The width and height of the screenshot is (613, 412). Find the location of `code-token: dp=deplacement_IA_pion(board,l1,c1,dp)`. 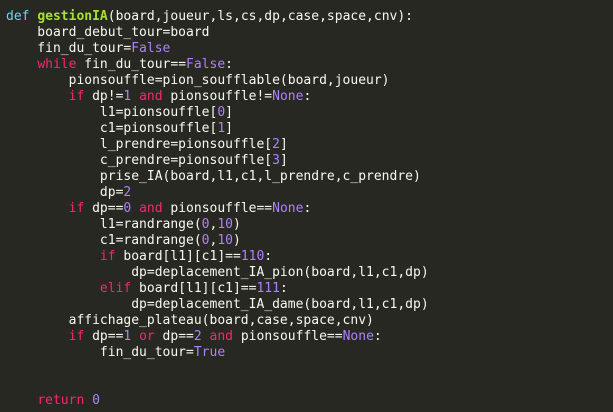

code-token: dp=deplacement_IA_pion(board,l1,c1,dp) is located at coordinates (217, 272).